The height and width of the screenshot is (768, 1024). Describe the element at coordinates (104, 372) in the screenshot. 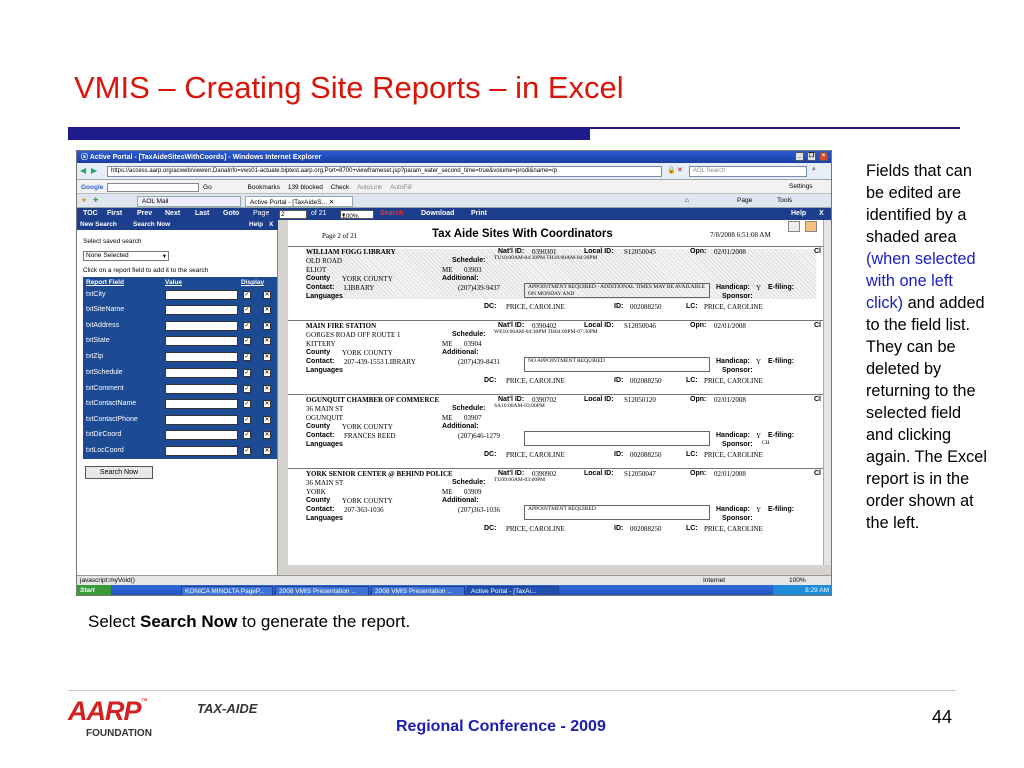

I see `field-name: txtSchedule` at that location.